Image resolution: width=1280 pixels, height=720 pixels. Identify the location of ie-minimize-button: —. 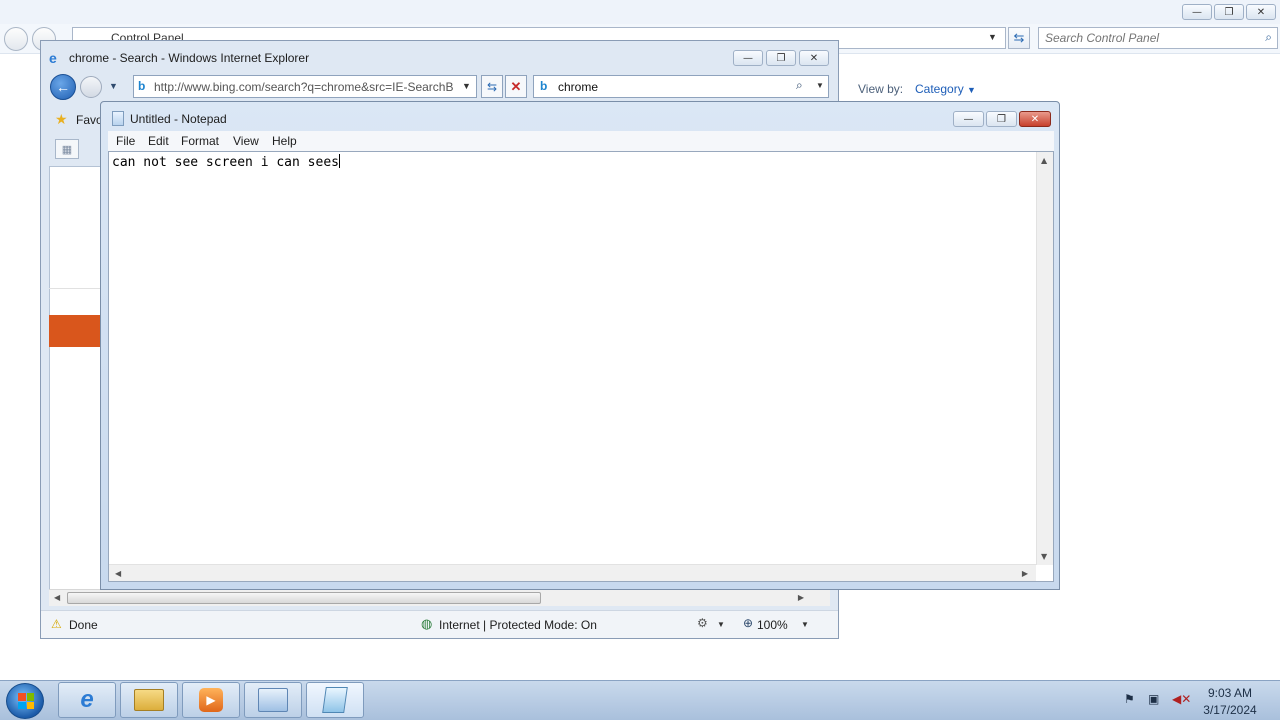
(748, 58).